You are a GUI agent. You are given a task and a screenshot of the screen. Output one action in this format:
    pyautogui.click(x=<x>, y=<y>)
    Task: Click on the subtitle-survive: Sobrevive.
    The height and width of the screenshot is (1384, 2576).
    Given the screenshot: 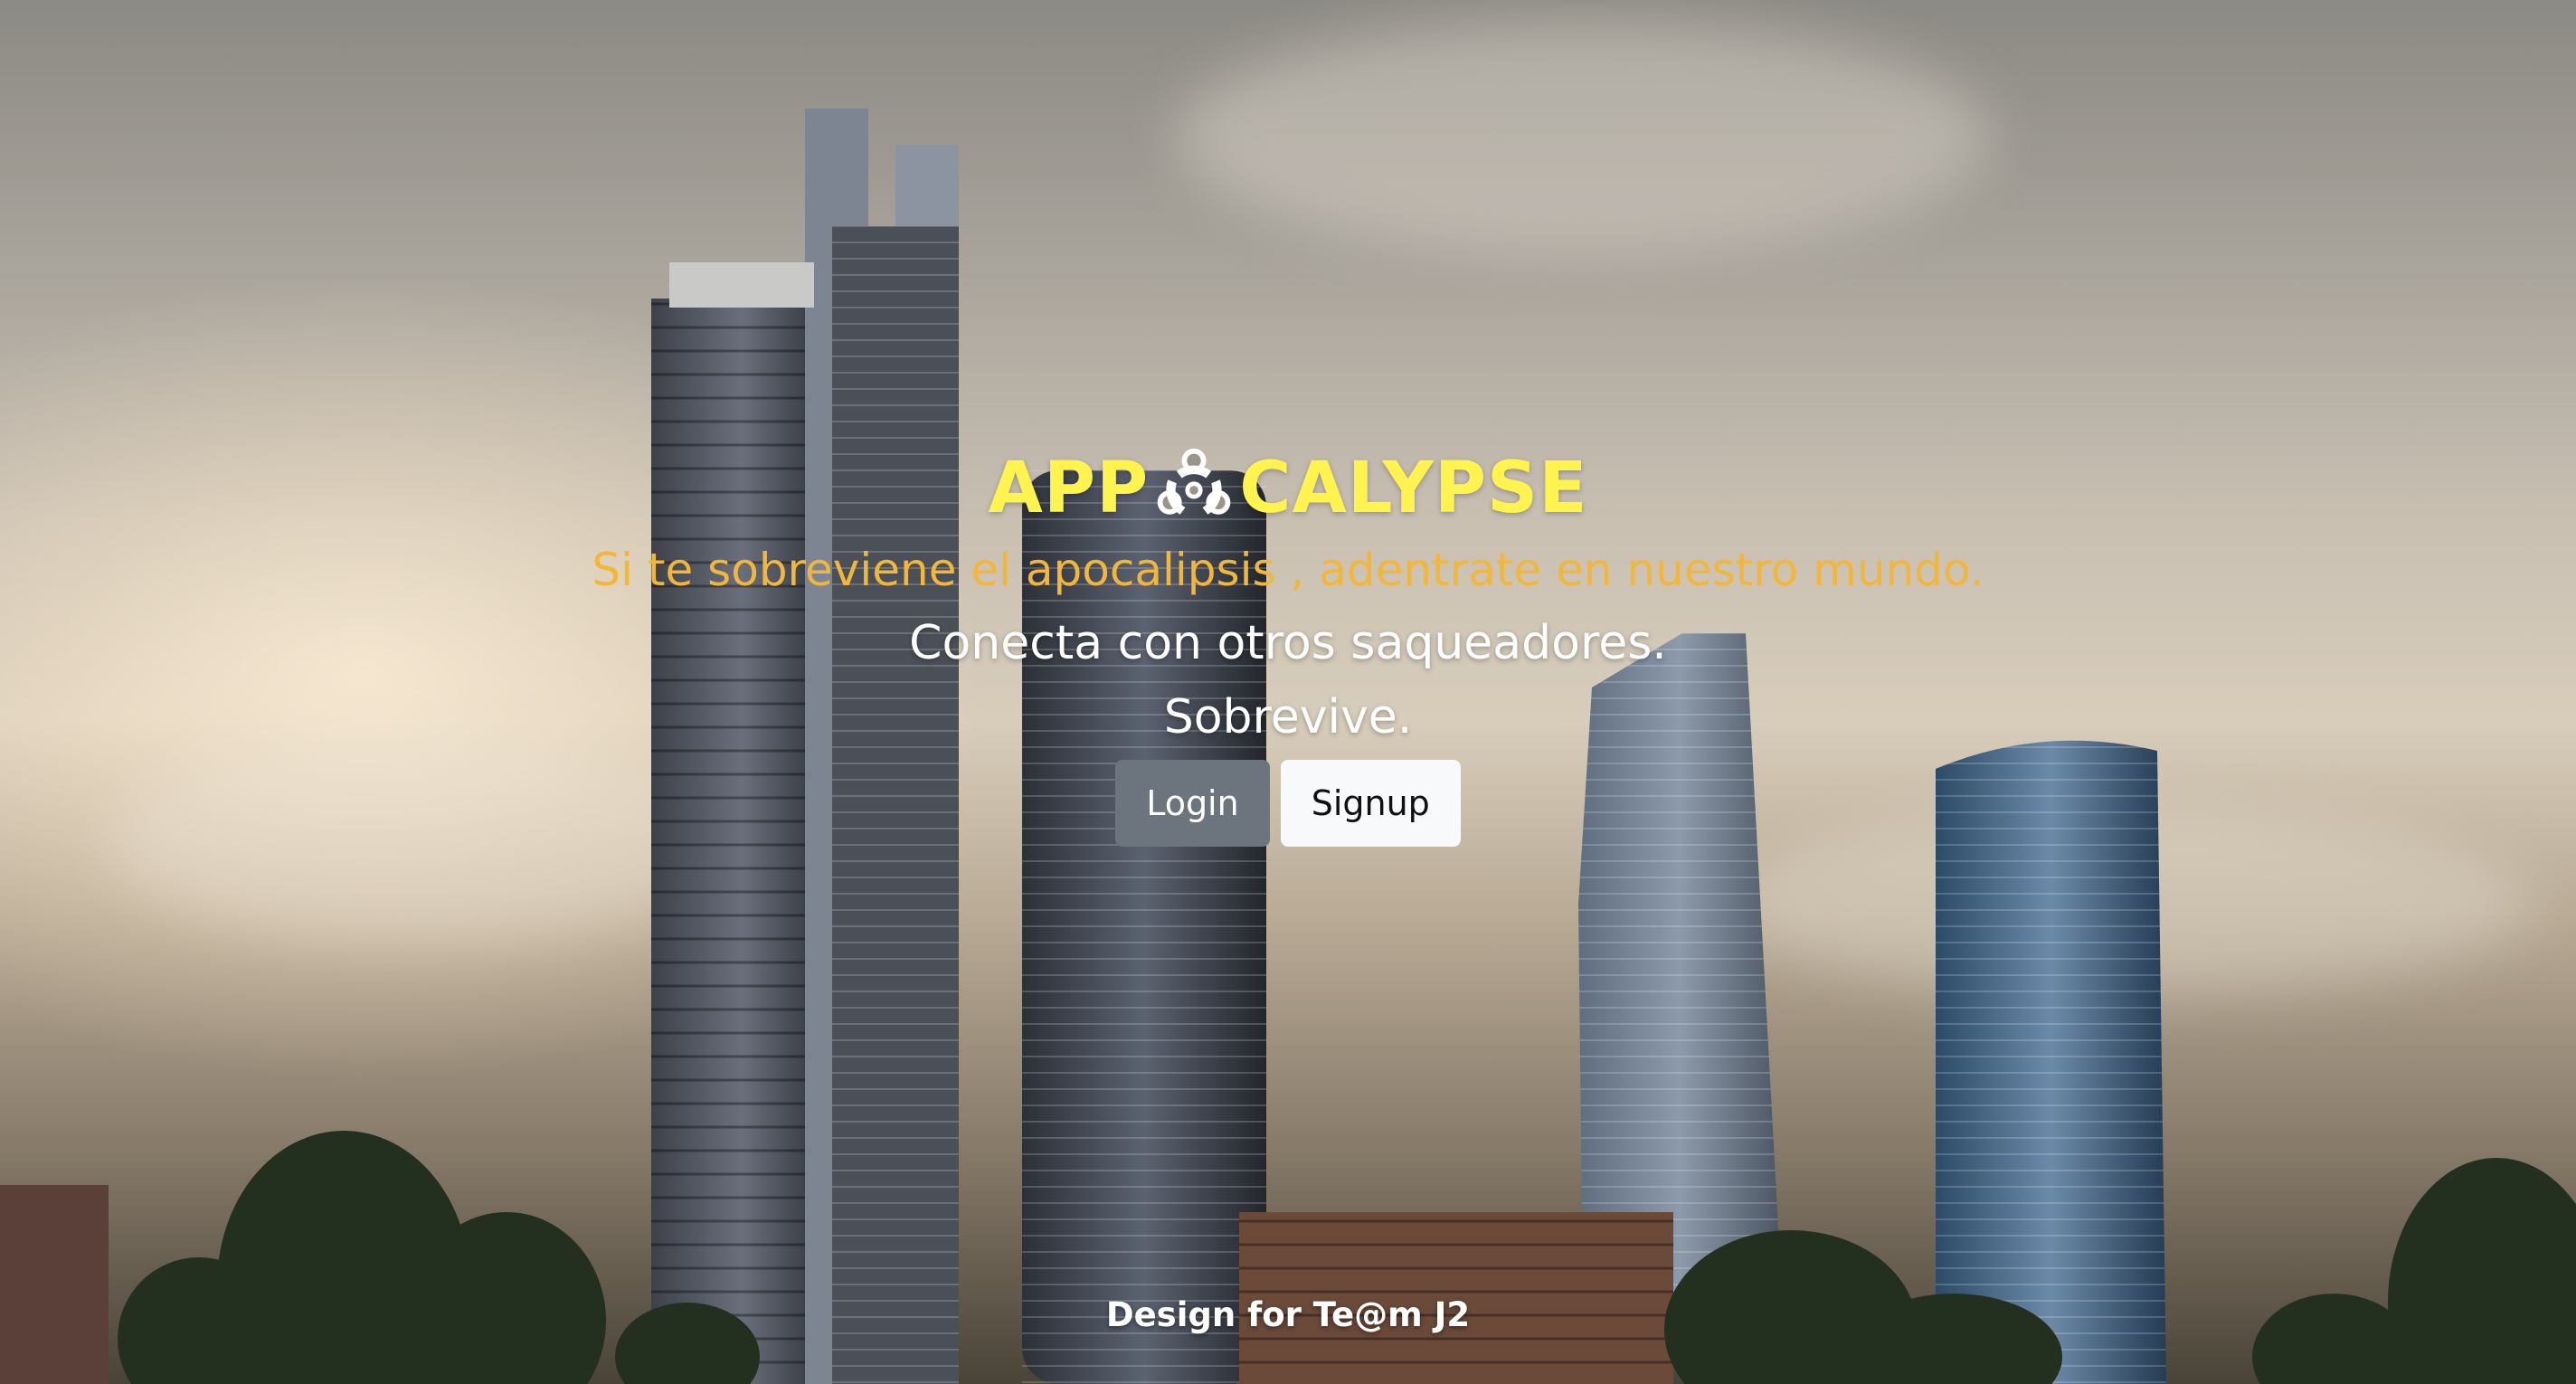 What is the action you would take?
    pyautogui.click(x=1288, y=717)
    